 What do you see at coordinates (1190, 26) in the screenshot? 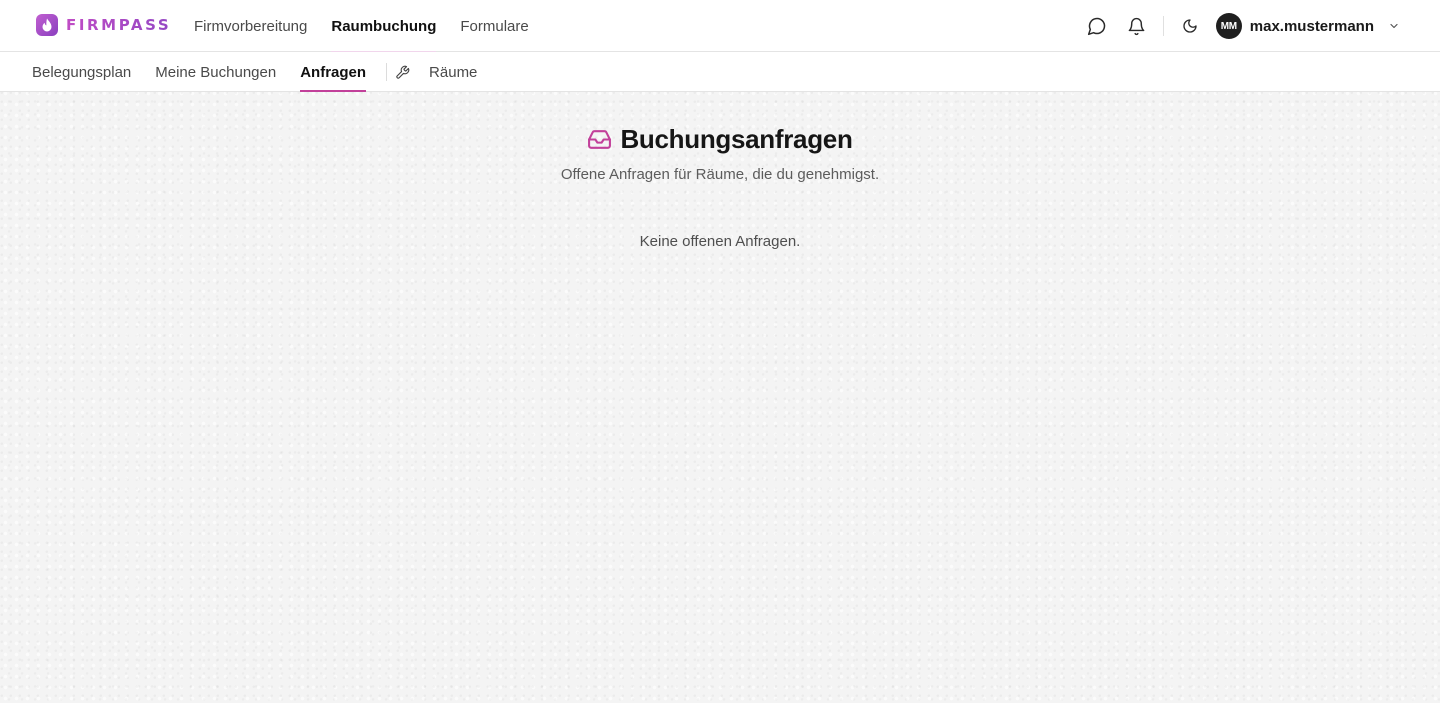
I see `moon-icon` at bounding box center [1190, 26].